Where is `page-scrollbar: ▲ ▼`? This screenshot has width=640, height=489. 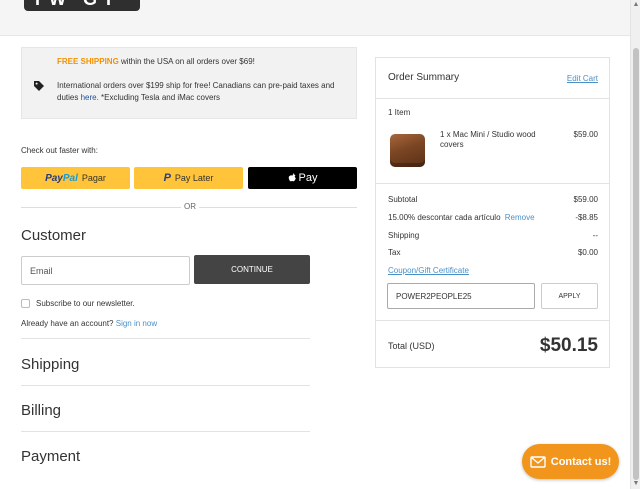
page-scrollbar: ▲ ▼ is located at coordinates (635, 244).